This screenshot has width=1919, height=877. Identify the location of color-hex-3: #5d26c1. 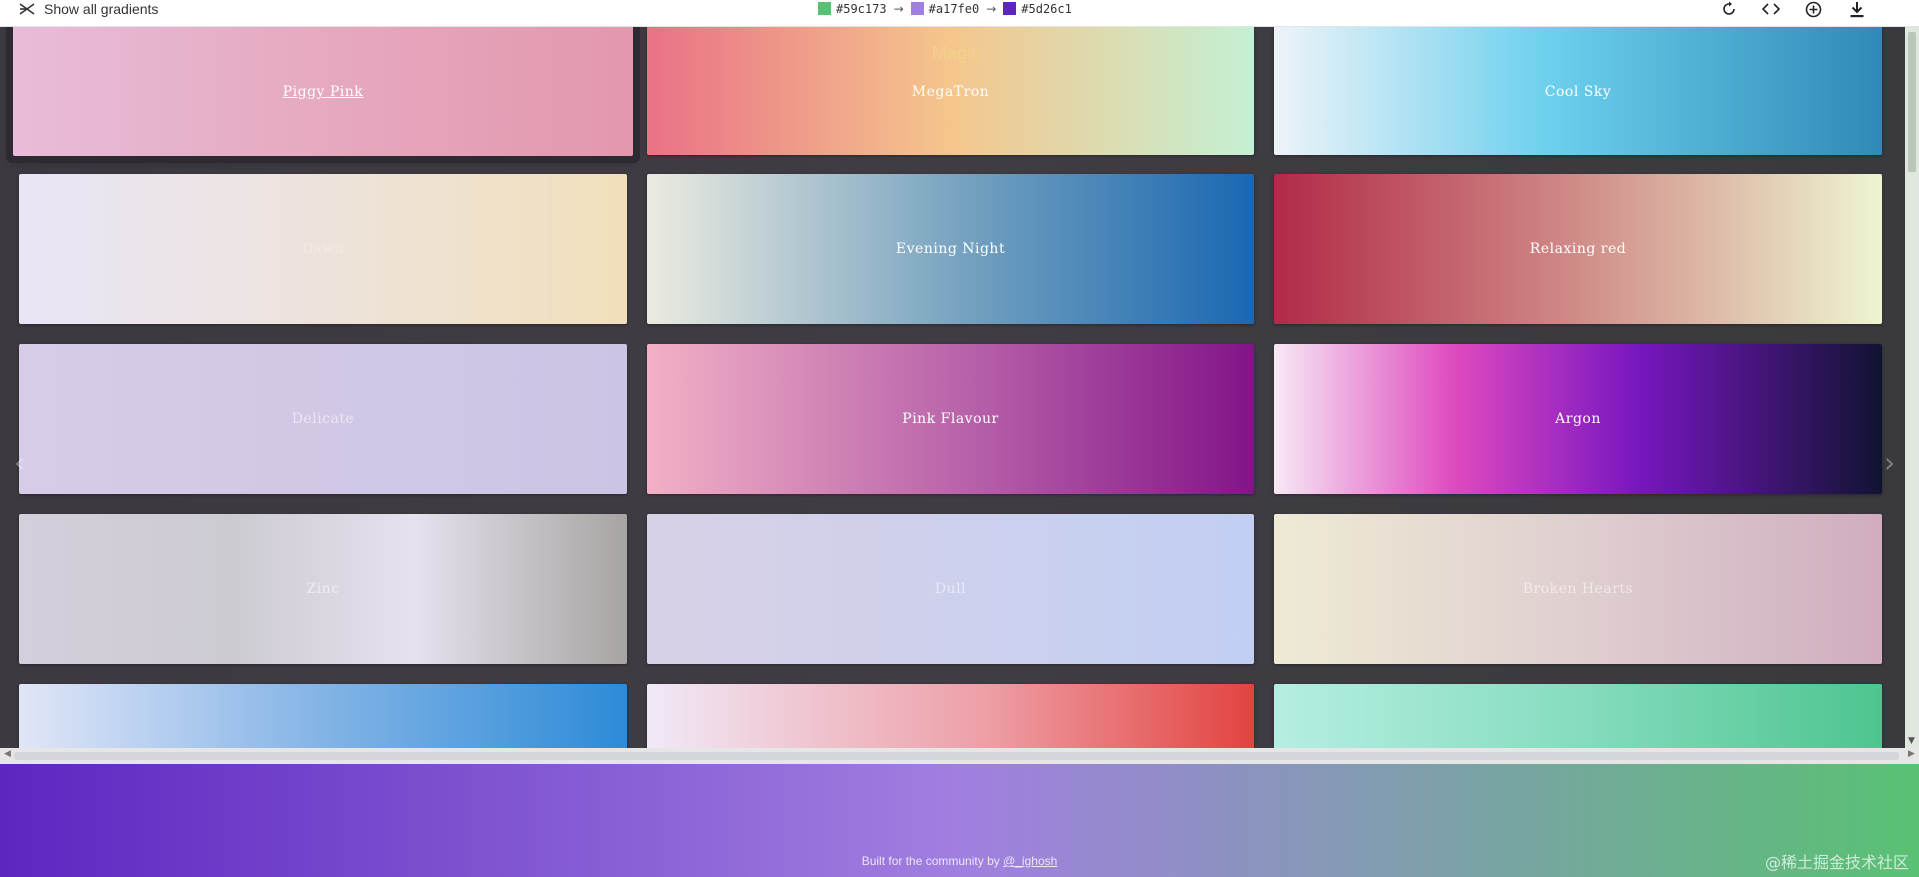
(1046, 9).